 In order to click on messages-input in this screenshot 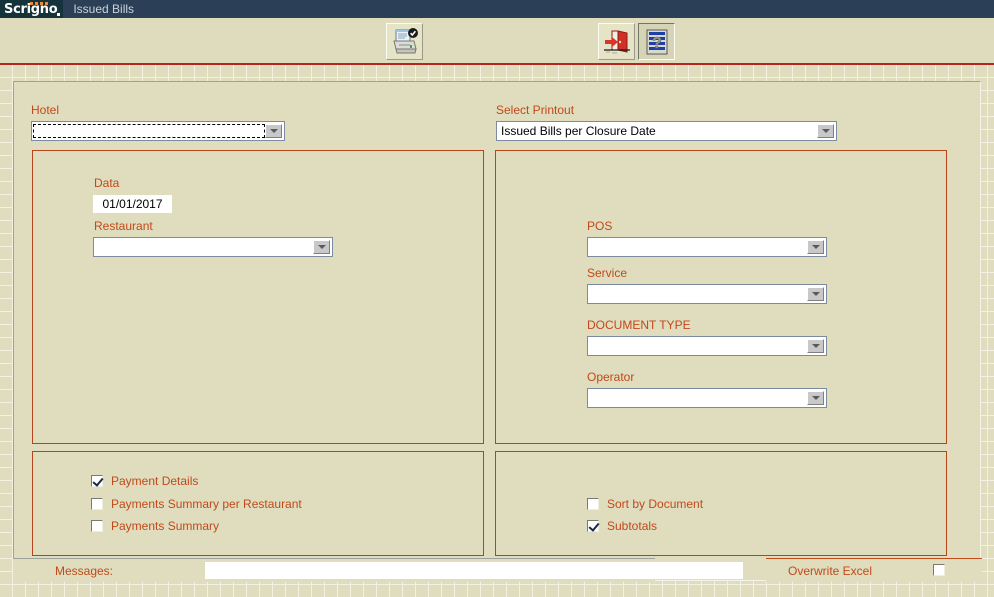, I will do `click(474, 570)`.